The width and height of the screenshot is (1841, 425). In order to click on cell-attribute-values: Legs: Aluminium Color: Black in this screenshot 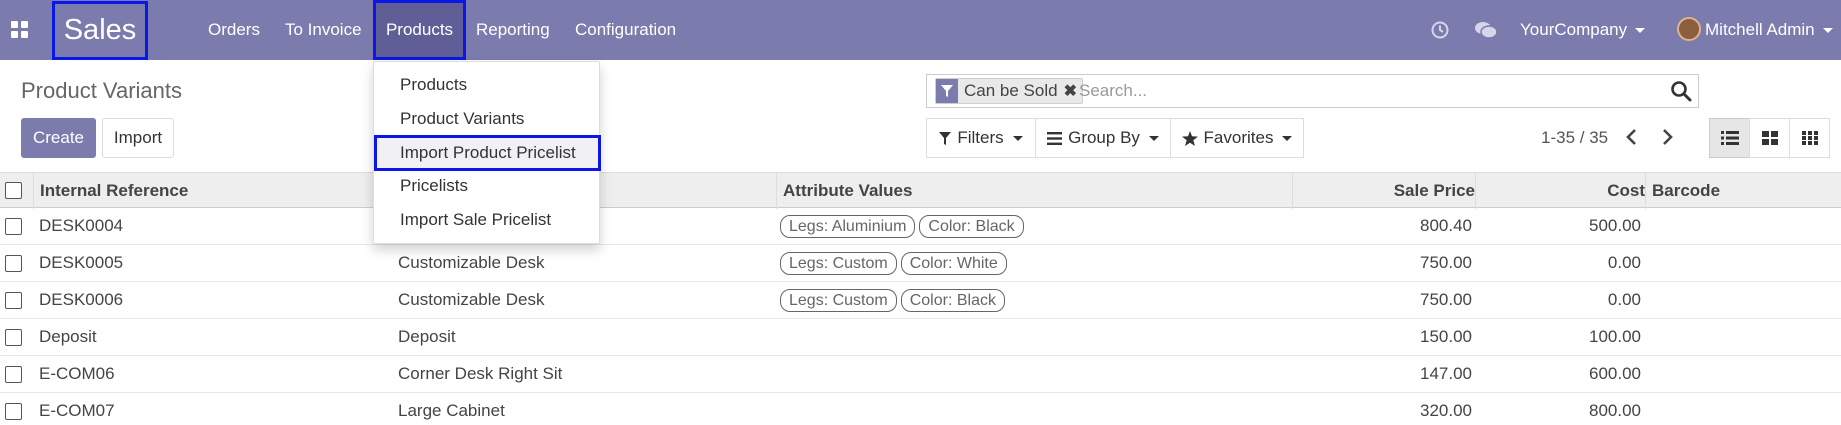, I will do `click(904, 226)`.